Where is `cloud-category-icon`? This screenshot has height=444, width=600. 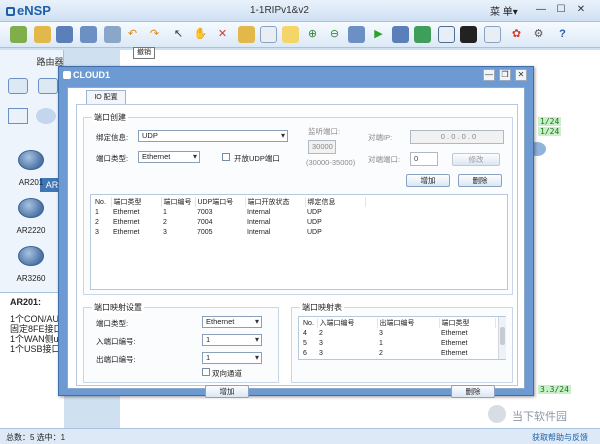
cloud-category-icon is located at coordinates (46, 116).